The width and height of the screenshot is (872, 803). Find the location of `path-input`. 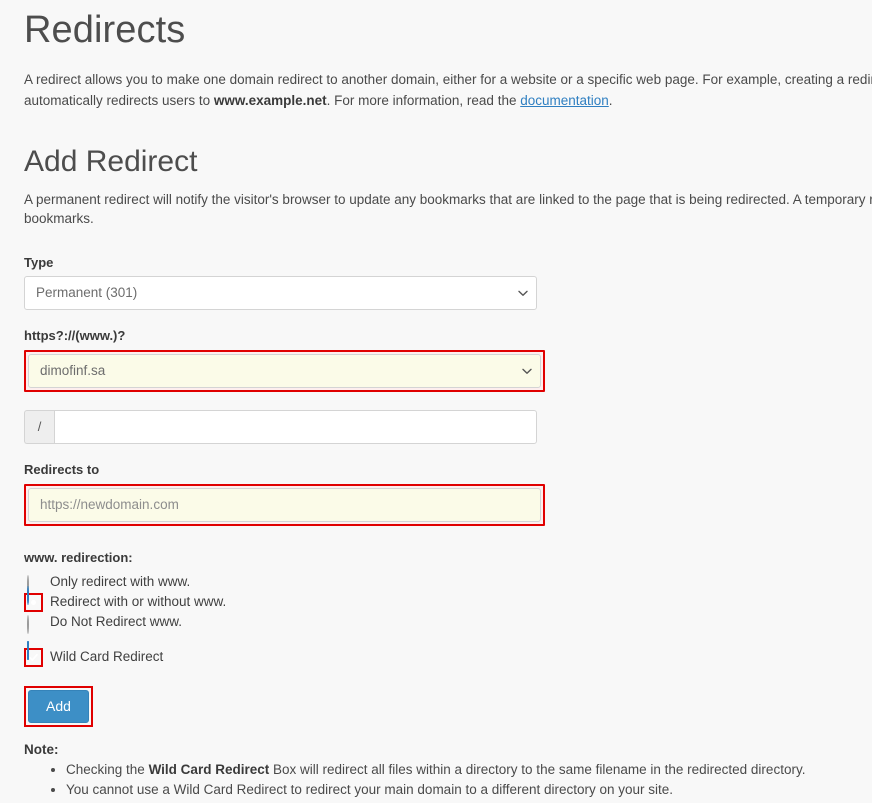

path-input is located at coordinates (295, 426).